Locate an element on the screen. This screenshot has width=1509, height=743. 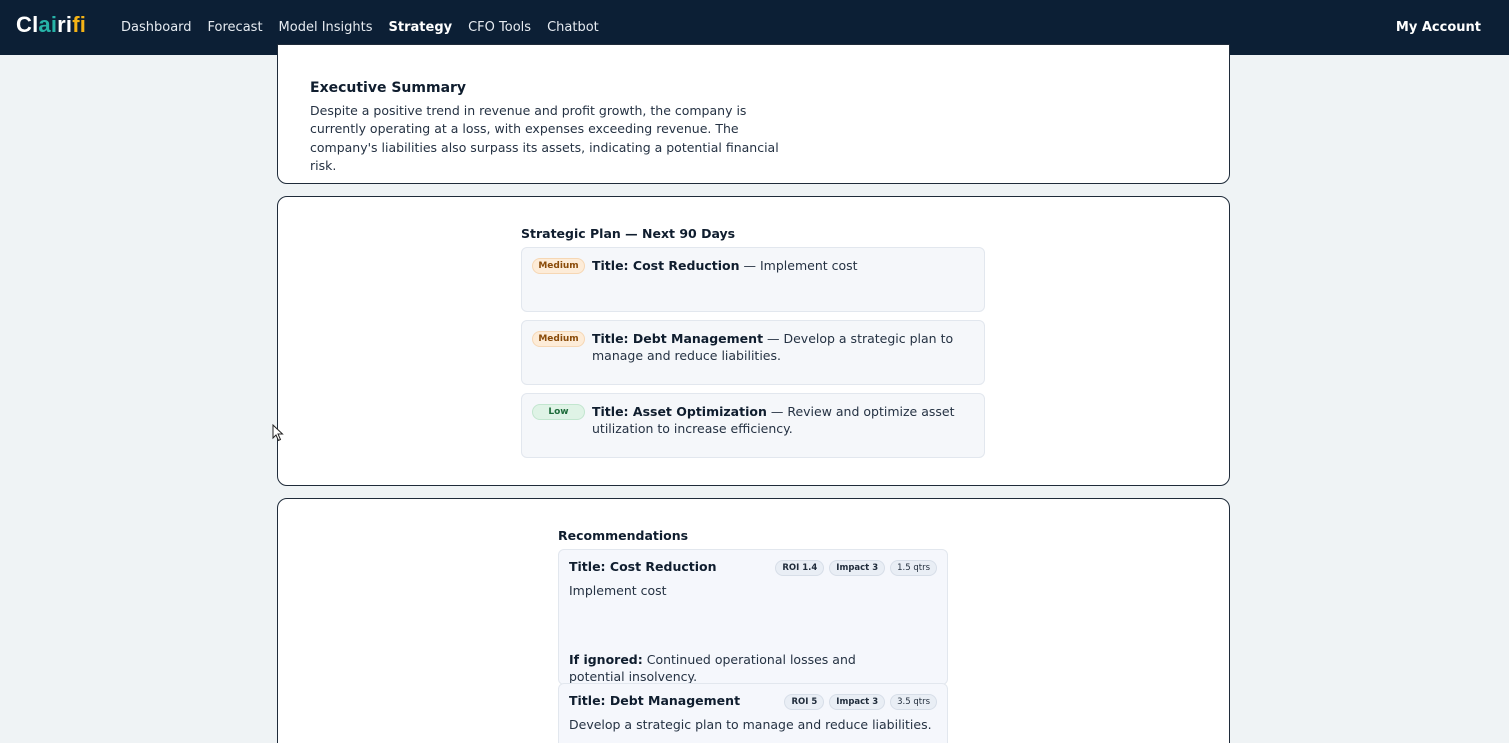
plan-item-text: Title: Cost Reduction — Implement cost is located at coordinates (784, 265).